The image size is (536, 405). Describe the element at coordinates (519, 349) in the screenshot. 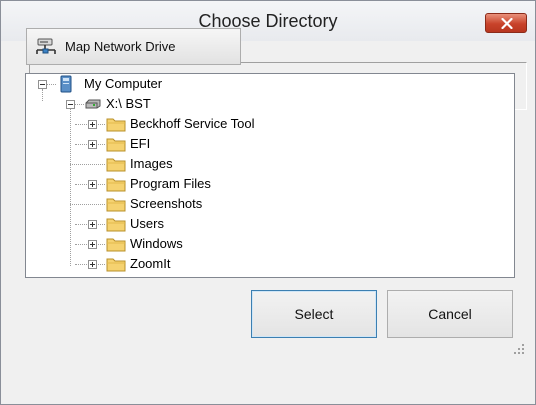

I see `resize-grip-icon` at that location.